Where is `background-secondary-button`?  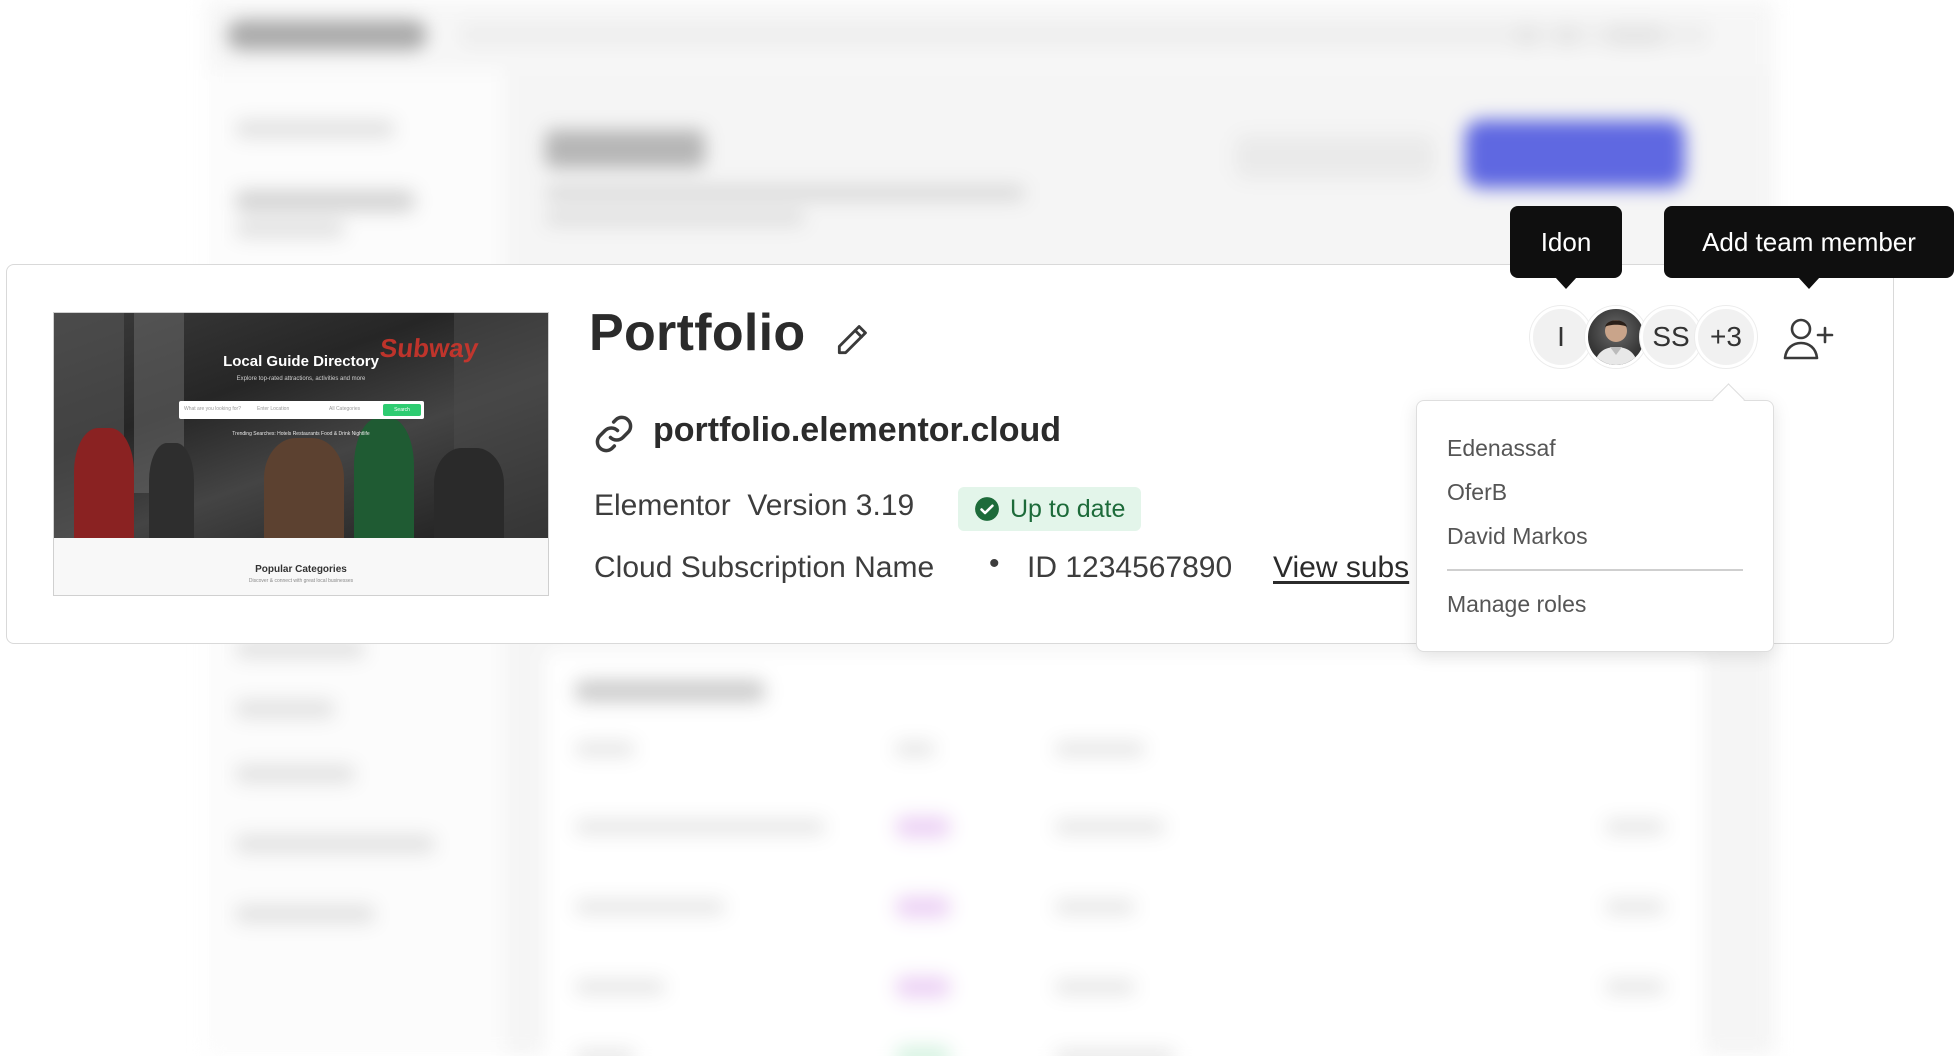
background-secondary-button is located at coordinates (1335, 157).